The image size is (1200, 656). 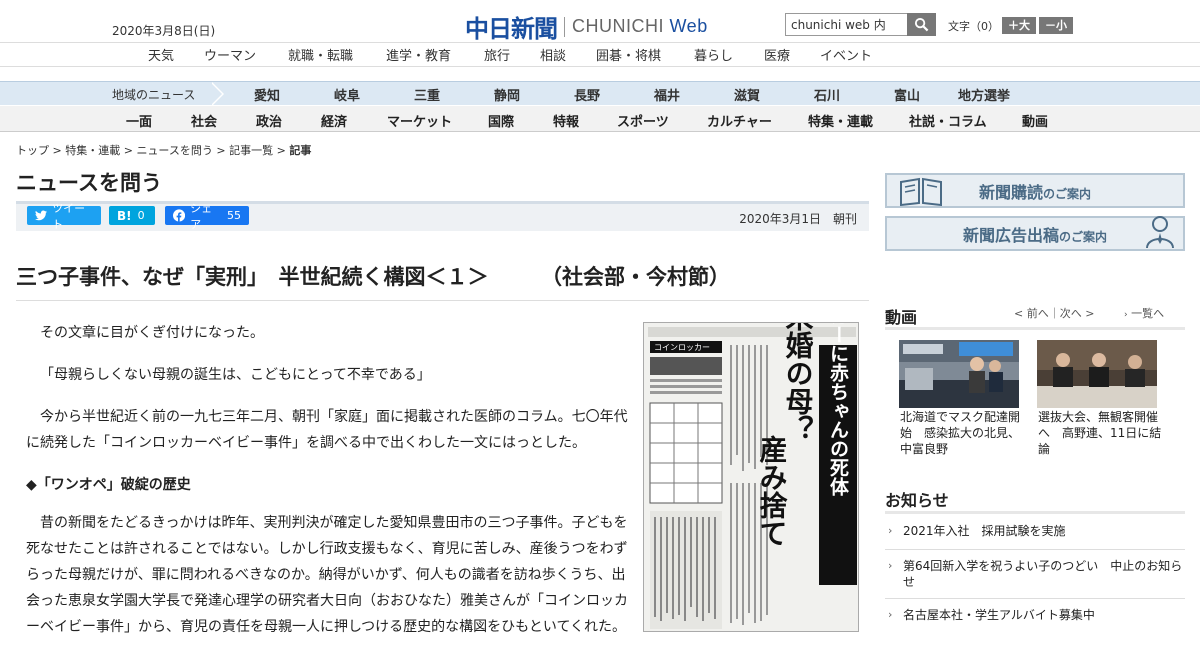 I want to click on article-paragraph: 「母親らしくない母親の誕生は、こどもにとって不幸である」, so click(x=235, y=375).